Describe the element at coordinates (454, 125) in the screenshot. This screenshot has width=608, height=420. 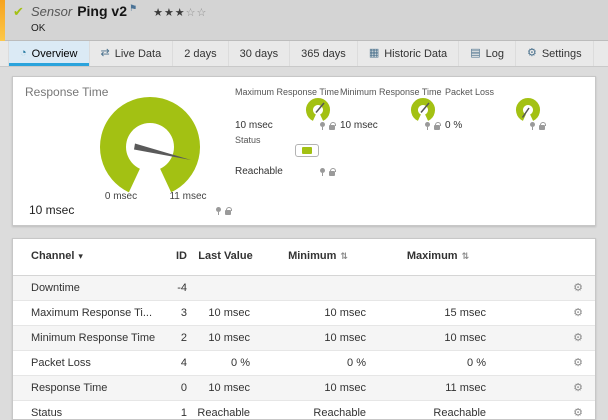
I see `mini-gauge-value: 0 %` at that location.